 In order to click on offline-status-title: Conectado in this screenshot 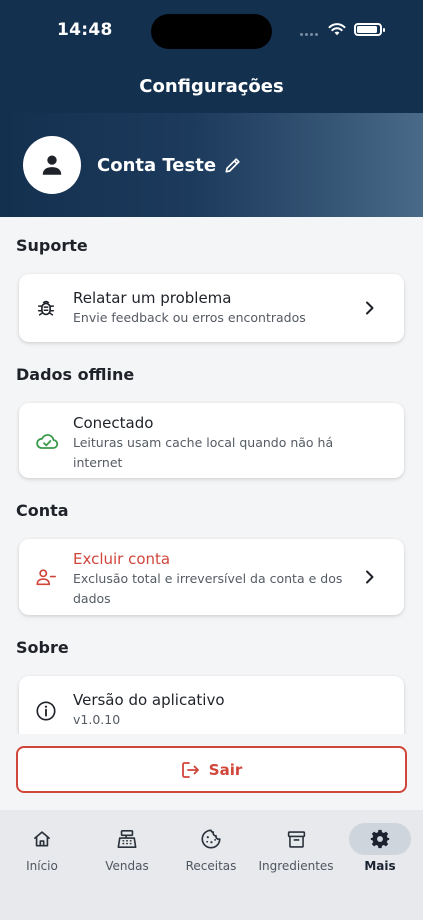, I will do `click(113, 423)`.